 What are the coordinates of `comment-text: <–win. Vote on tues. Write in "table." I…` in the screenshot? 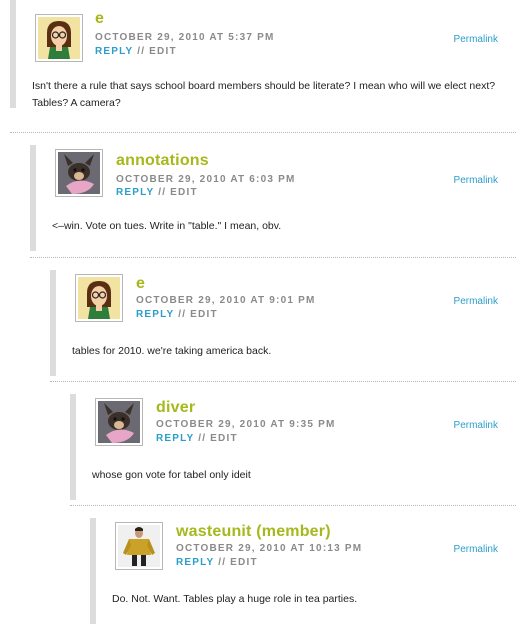 It's located at (167, 226).